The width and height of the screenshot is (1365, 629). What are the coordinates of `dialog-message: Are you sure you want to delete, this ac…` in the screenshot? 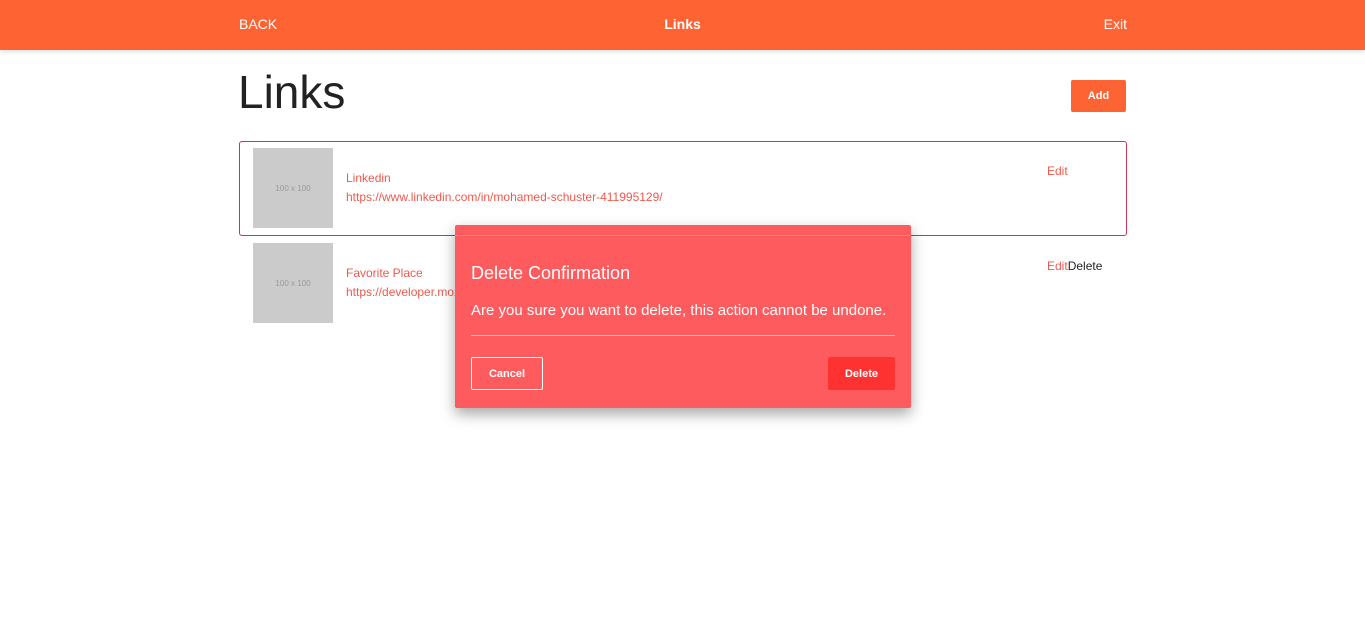 It's located at (679, 310).